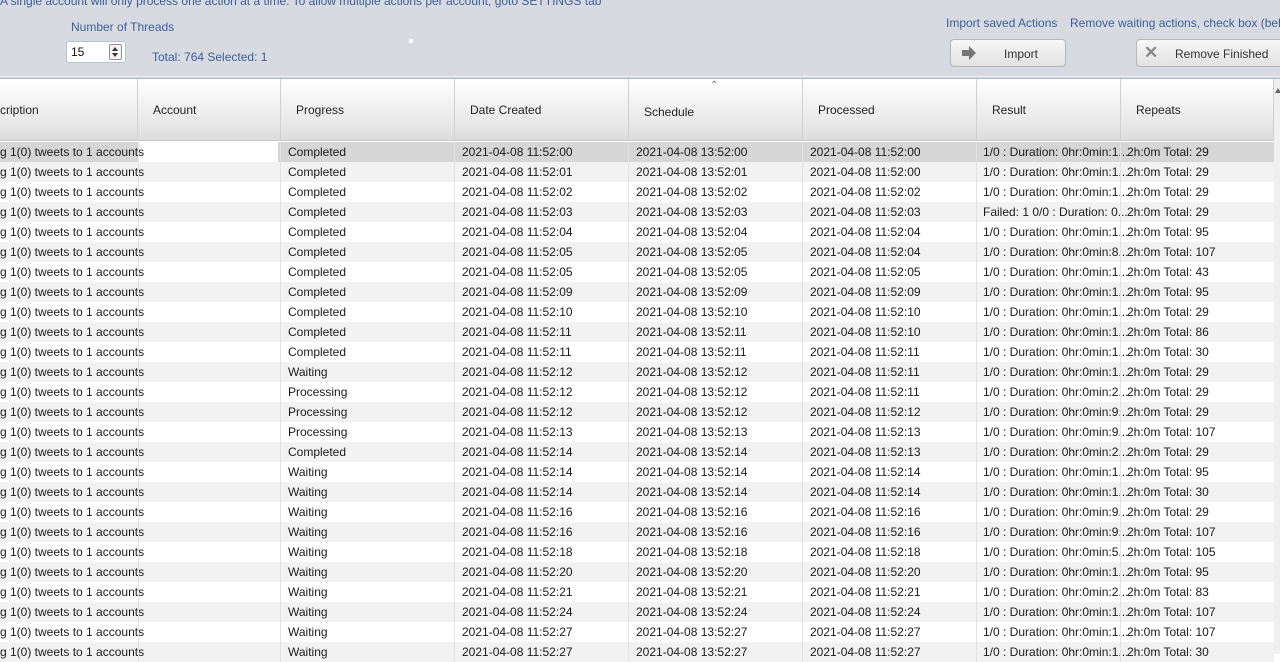  What do you see at coordinates (890, 109) in the screenshot?
I see `column-header-processed: Processed` at bounding box center [890, 109].